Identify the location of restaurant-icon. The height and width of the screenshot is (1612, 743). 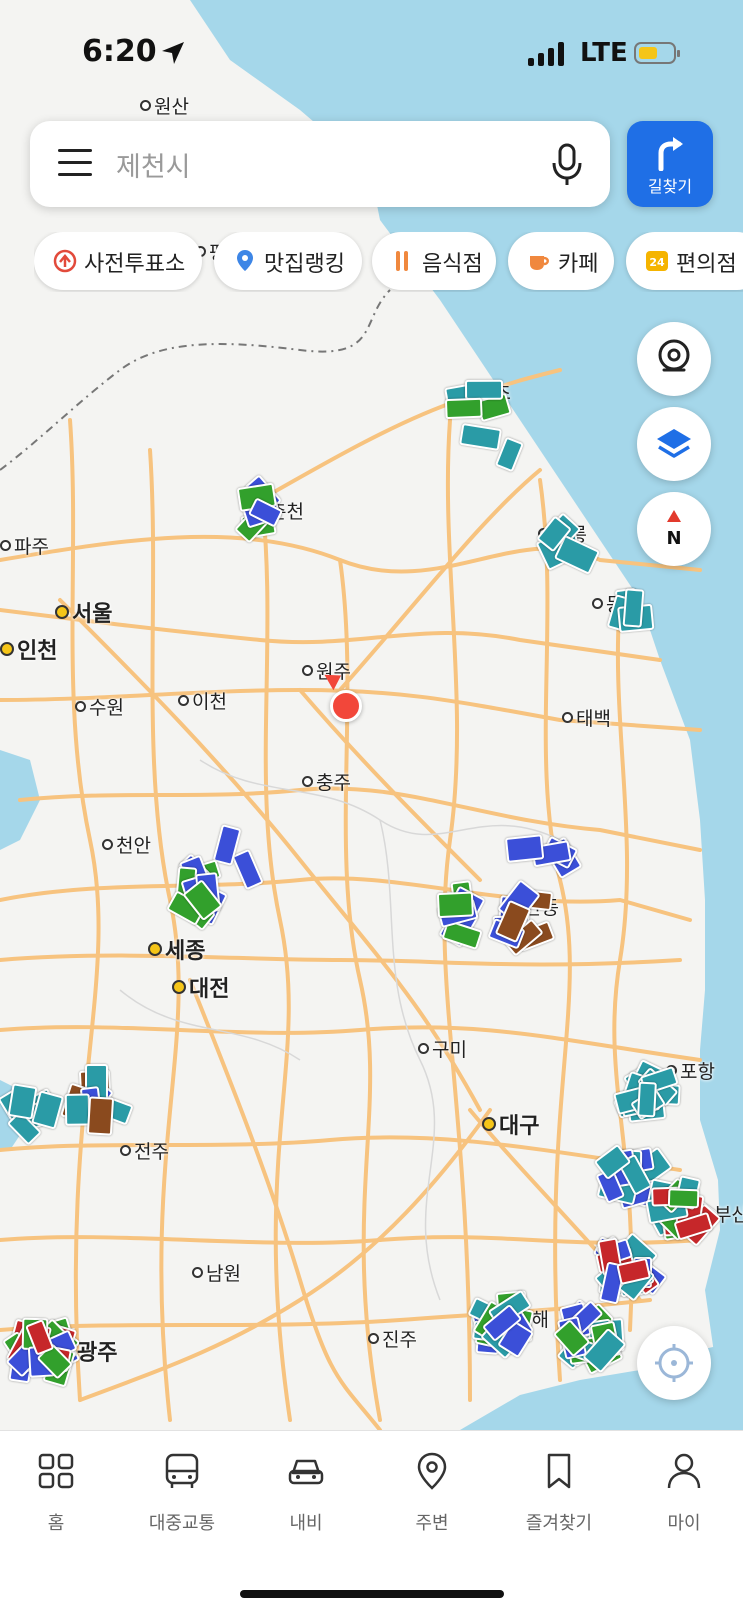
(402, 261).